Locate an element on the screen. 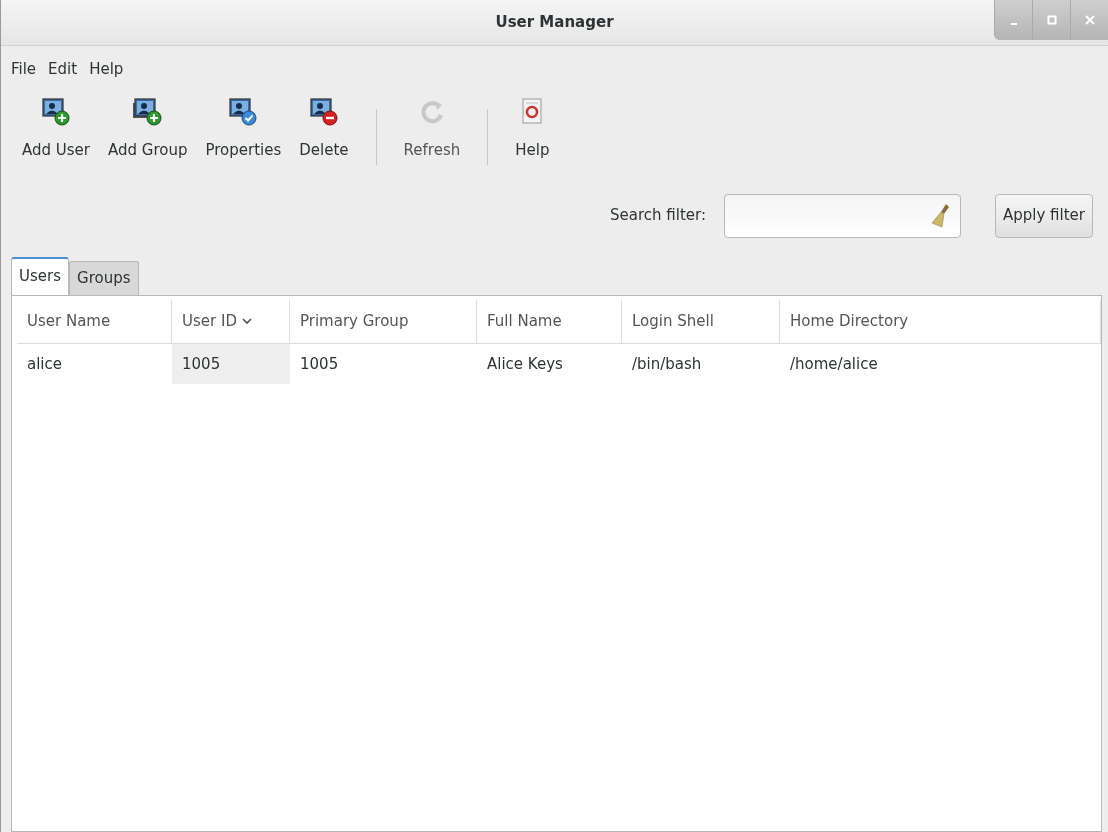  toolbar-button: Delete is located at coordinates (324, 136).